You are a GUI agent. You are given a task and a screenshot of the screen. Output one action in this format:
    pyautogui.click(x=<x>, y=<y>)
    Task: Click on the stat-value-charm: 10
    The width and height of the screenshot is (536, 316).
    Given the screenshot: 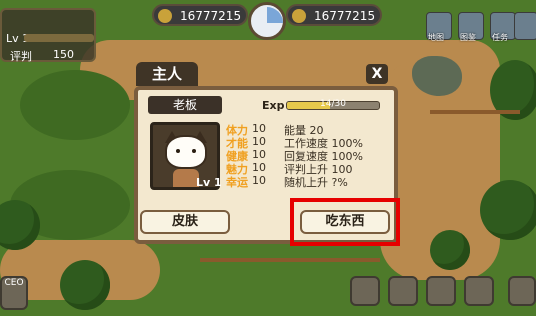 What is the action you would take?
    pyautogui.click(x=259, y=167)
    